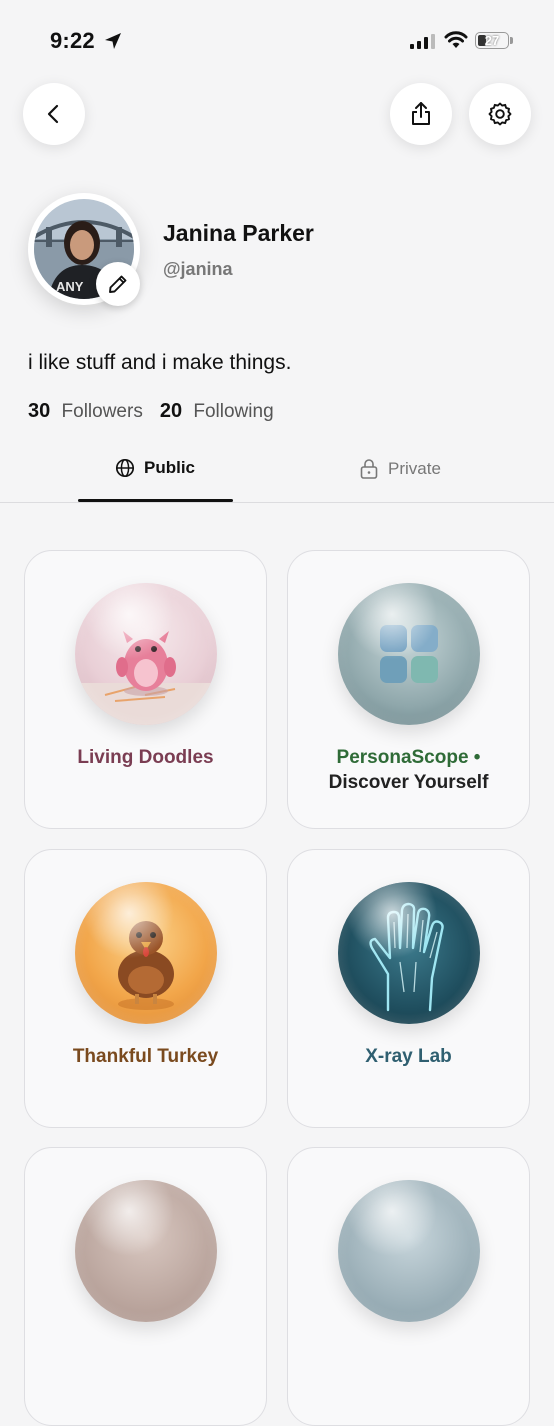  I want to click on svg-text: ANY, so click(70, 286).